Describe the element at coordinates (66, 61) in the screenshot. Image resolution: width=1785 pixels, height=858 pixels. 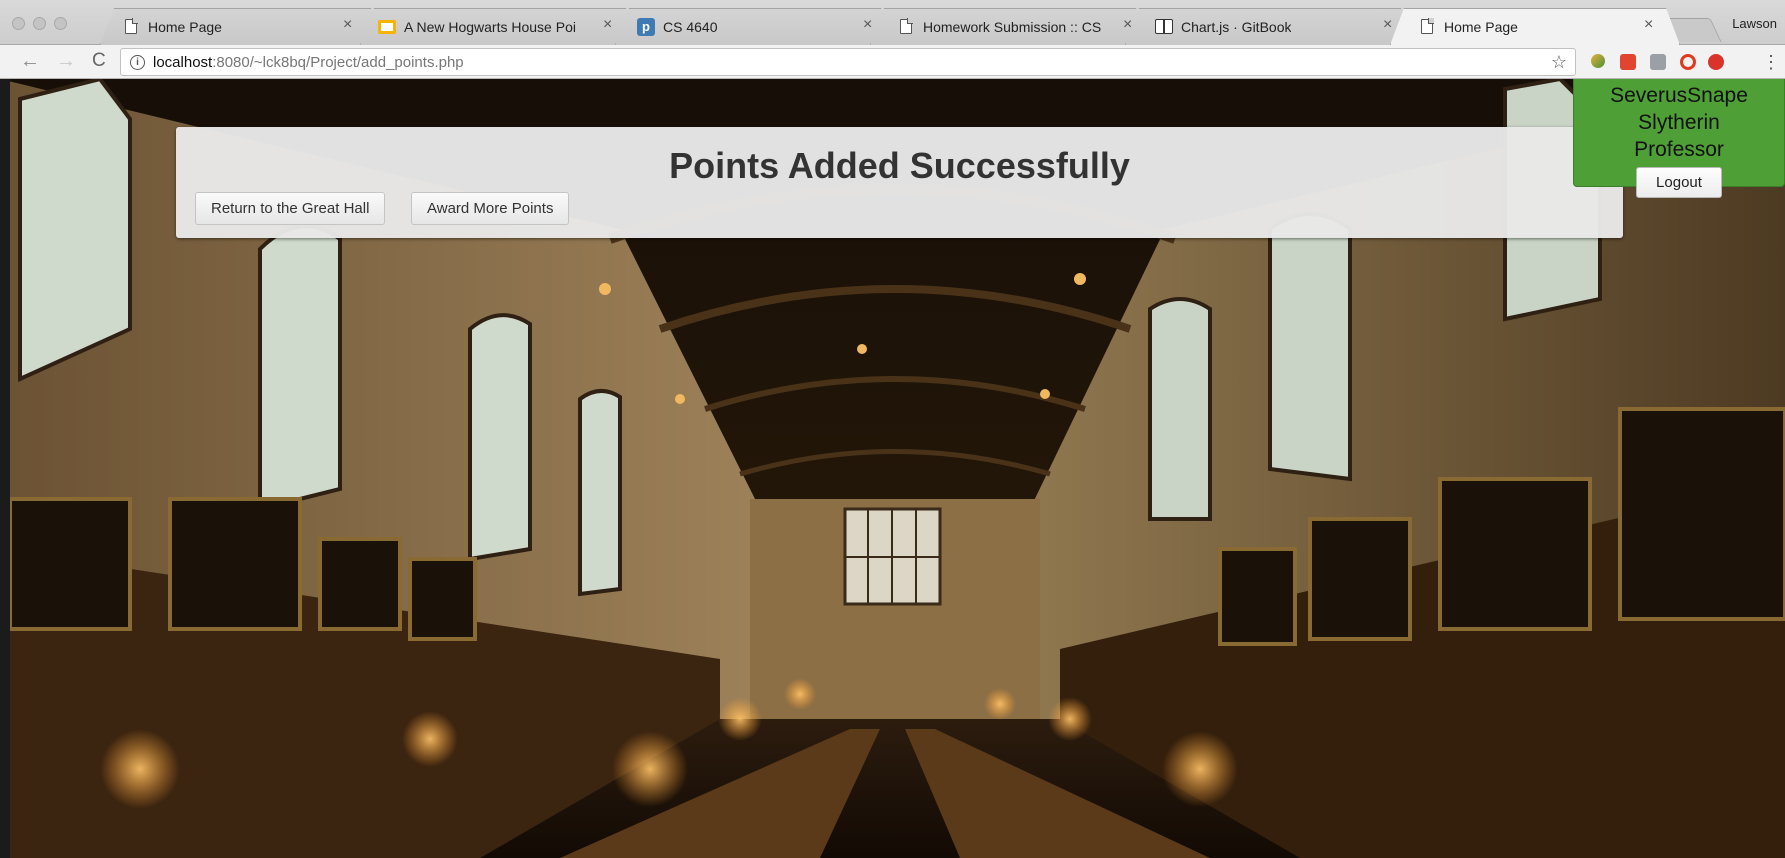
I see `forward-arrow-icon: →` at that location.